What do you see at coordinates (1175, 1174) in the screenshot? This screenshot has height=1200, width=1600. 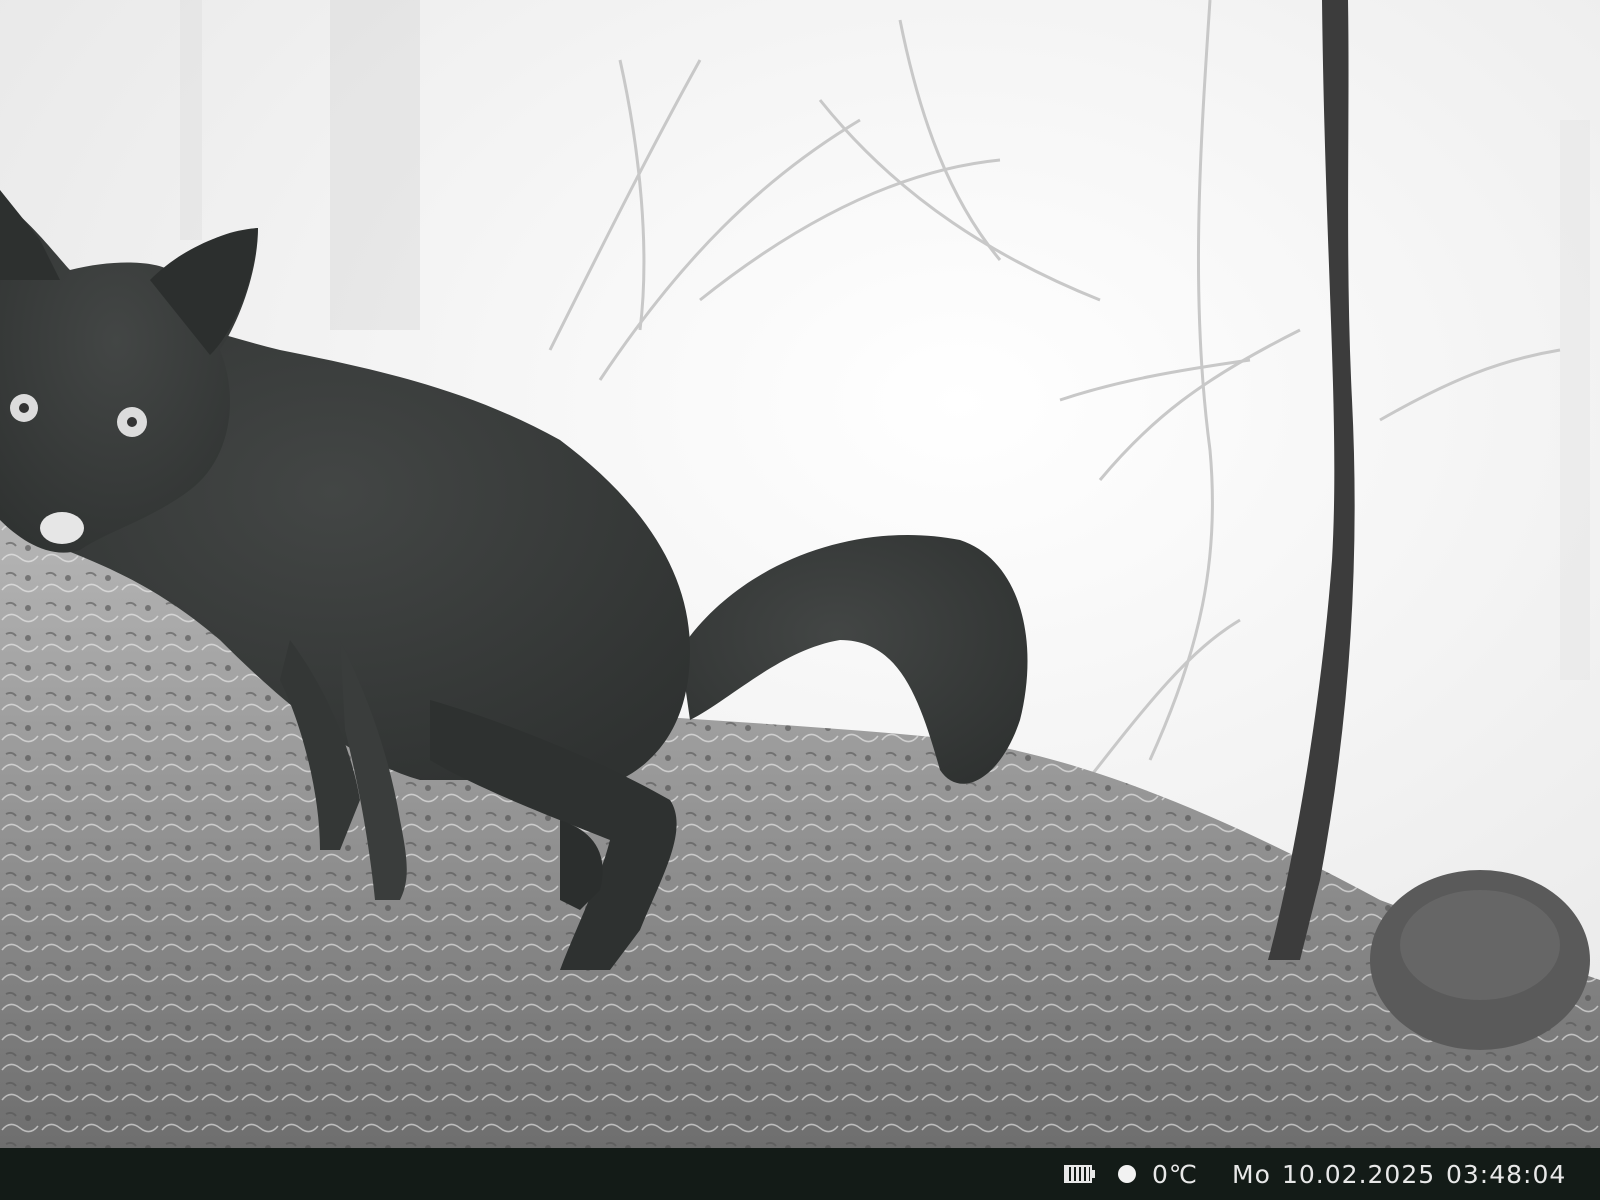 I see `temperature-readout: 0℃` at bounding box center [1175, 1174].